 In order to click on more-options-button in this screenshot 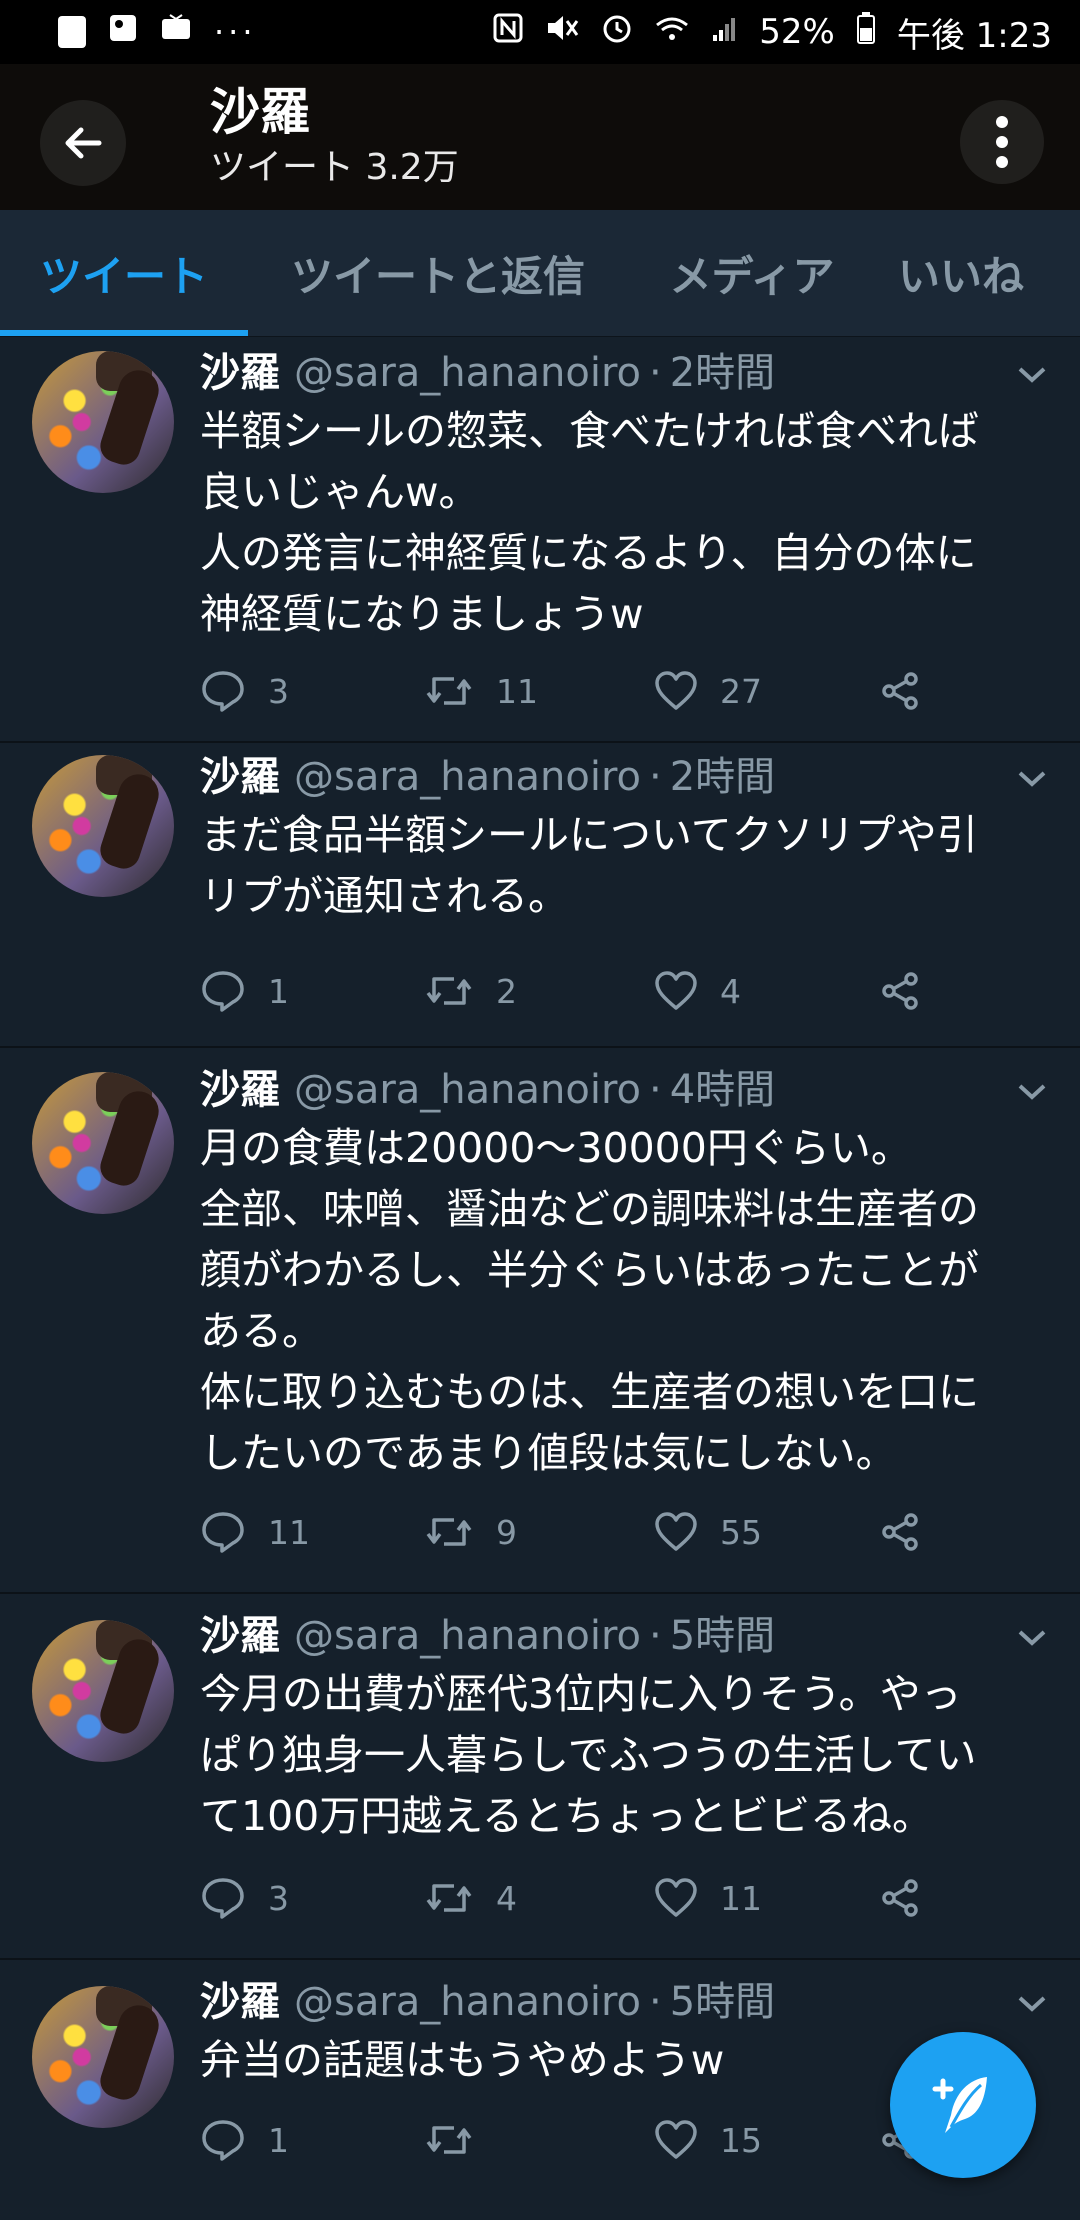, I will do `click(1002, 142)`.